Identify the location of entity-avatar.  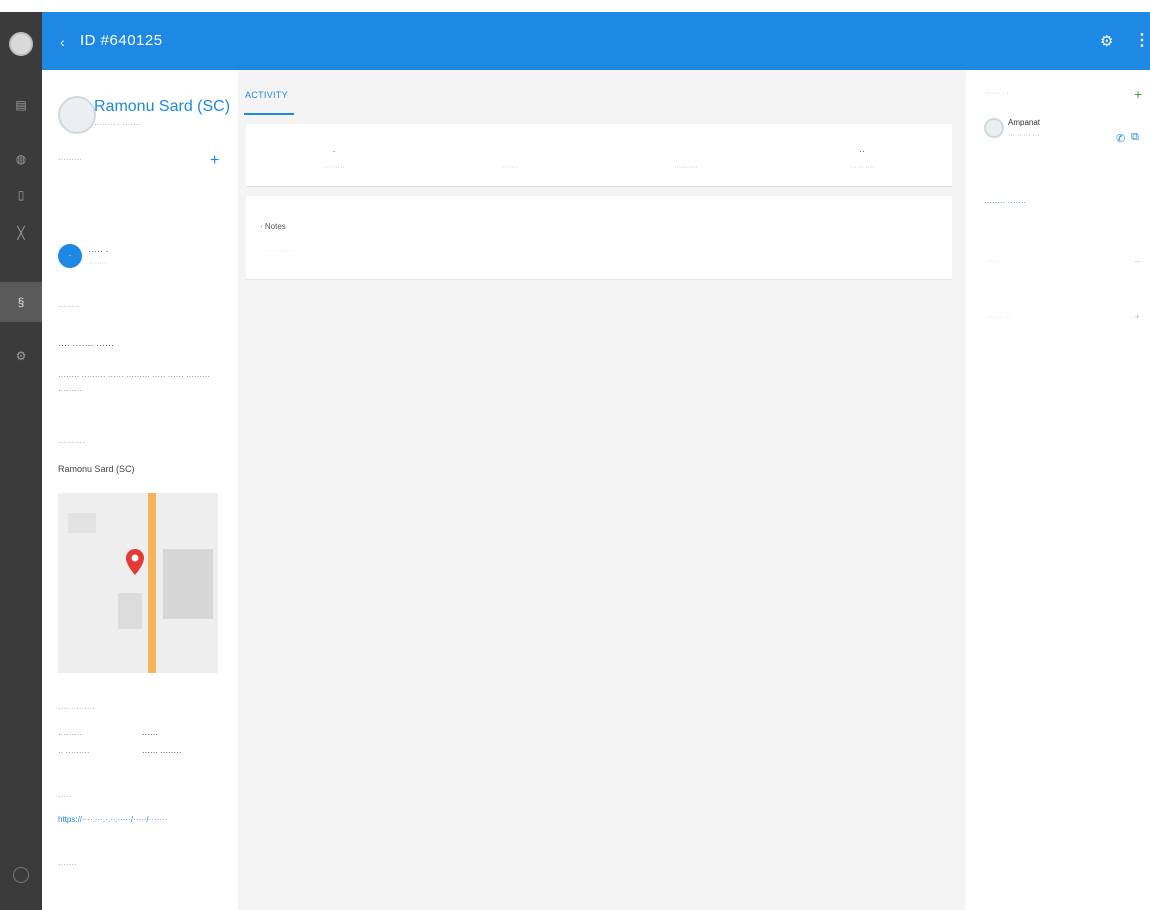
(77, 115).